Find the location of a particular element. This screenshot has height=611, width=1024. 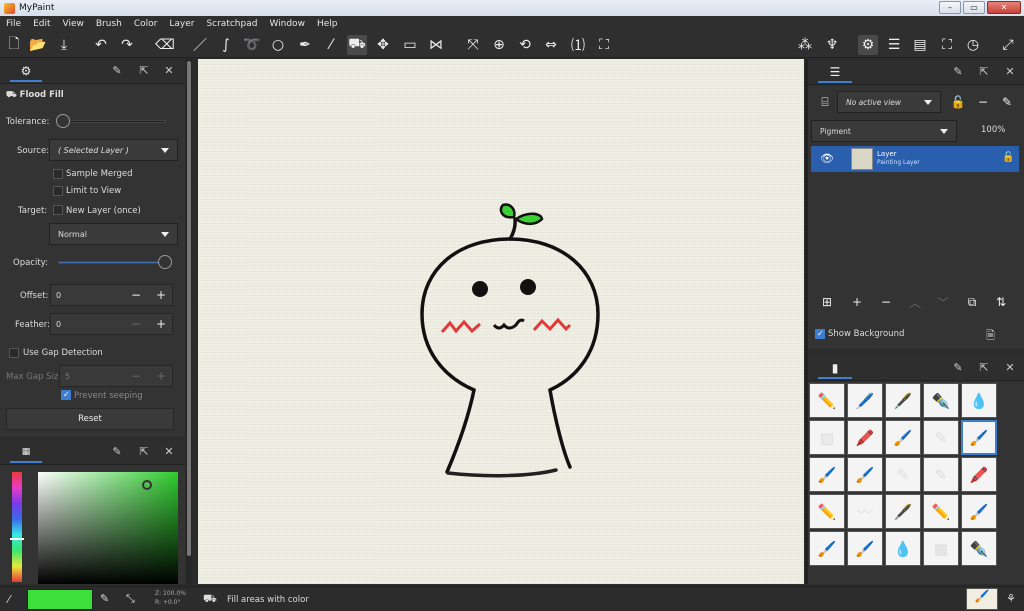

sample-merged-checkbox is located at coordinates (58, 174).